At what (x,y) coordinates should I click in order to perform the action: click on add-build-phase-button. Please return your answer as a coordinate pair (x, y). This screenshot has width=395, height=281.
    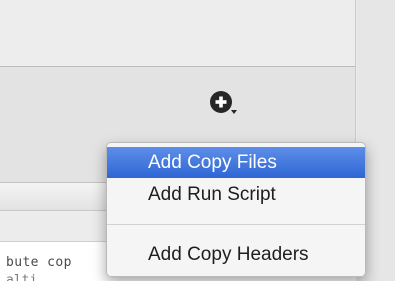
    Looking at the image, I should click on (224, 105).